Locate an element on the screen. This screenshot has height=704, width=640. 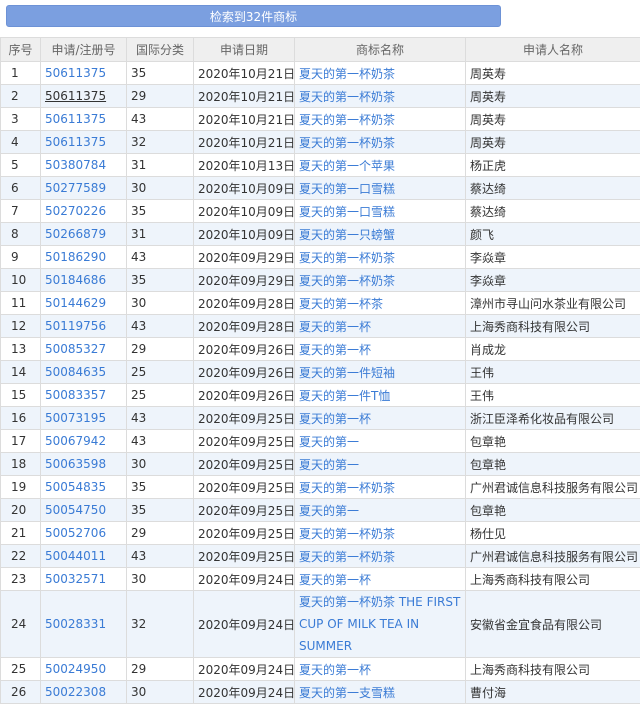
row-trademark-name-link: 夏天的第一支雪糕 is located at coordinates (380, 692).